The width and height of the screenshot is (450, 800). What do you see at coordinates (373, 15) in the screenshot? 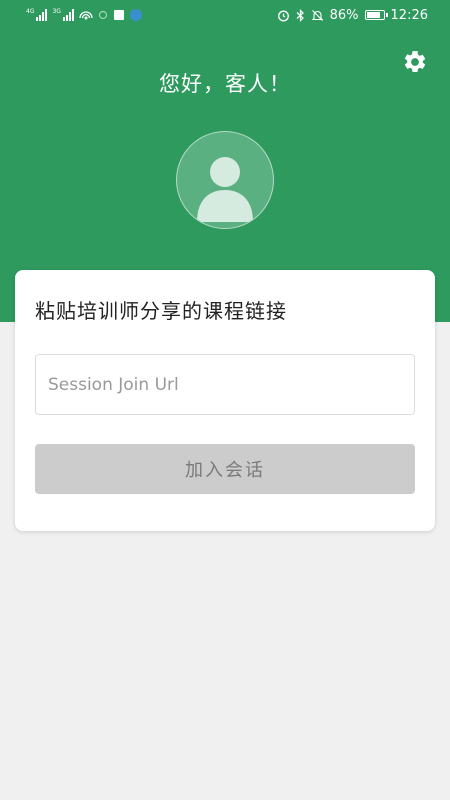
I see `battery-fill` at bounding box center [373, 15].